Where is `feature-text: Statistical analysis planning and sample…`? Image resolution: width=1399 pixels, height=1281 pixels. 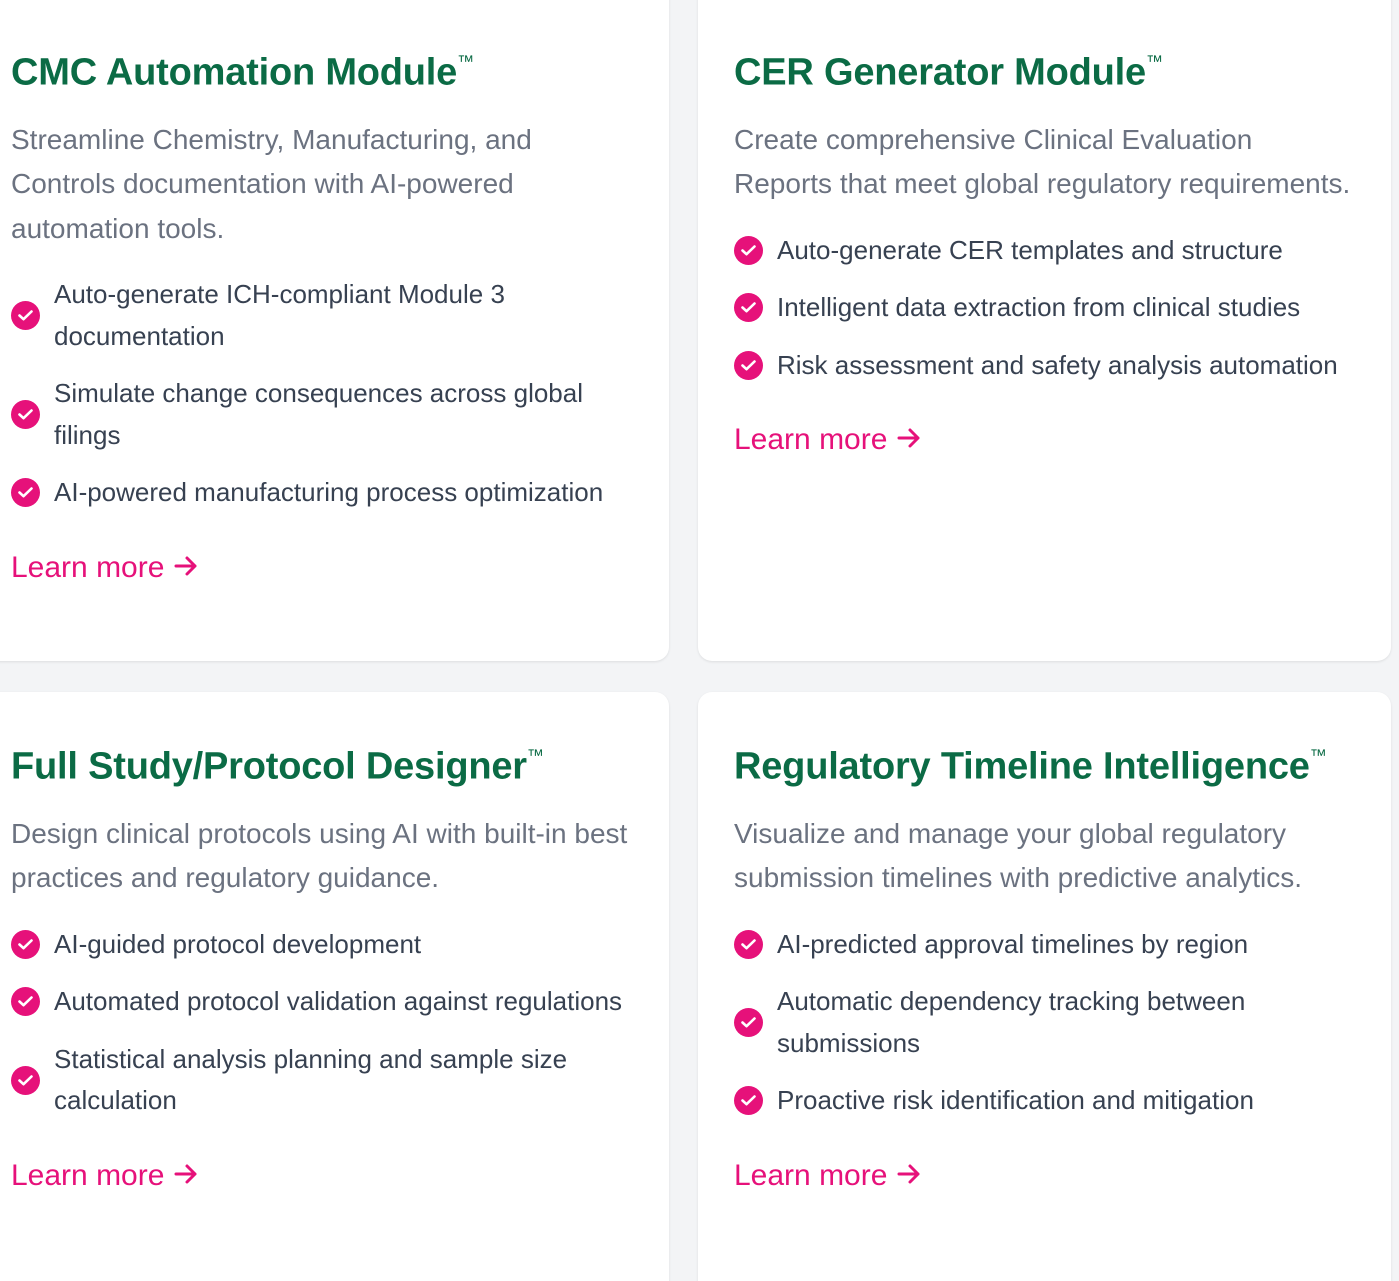 feature-text: Statistical analysis planning and sample… is located at coordinates (311, 1079).